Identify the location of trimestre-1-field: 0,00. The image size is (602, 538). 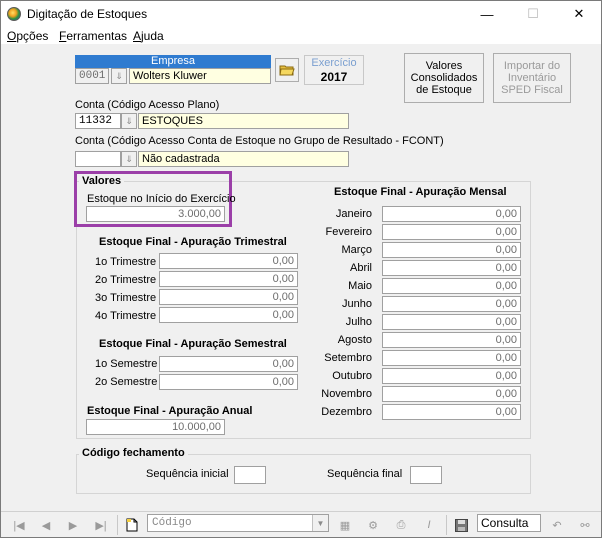
(228, 261).